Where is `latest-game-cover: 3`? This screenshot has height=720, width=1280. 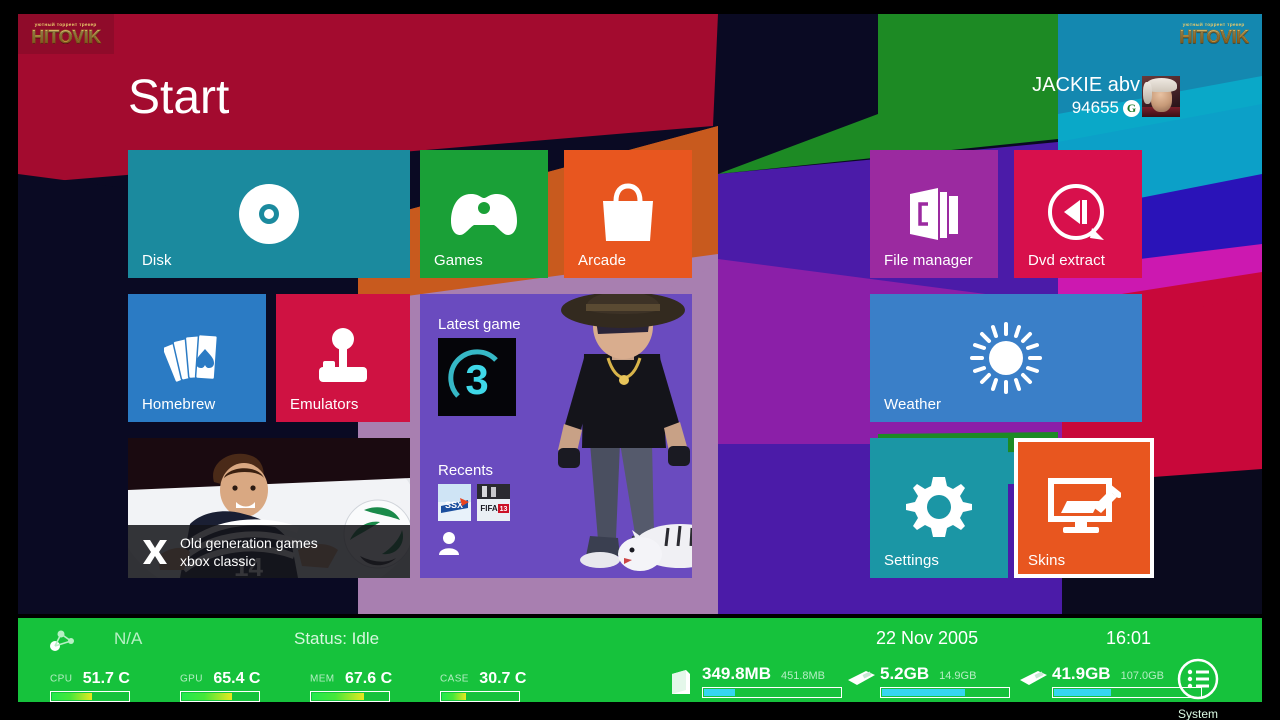
latest-game-cover: 3 is located at coordinates (477, 377).